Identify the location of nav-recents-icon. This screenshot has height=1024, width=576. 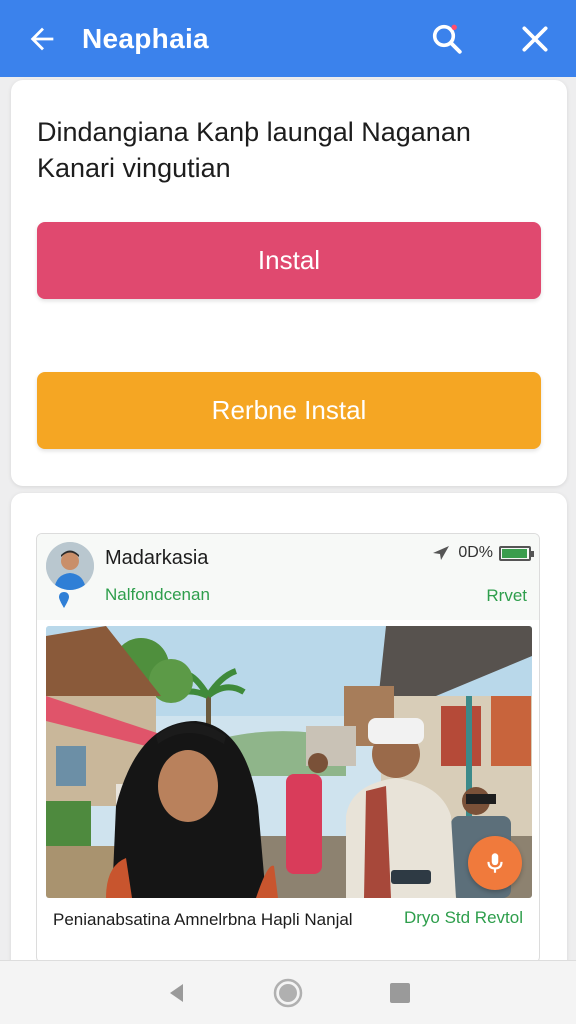
(400, 993).